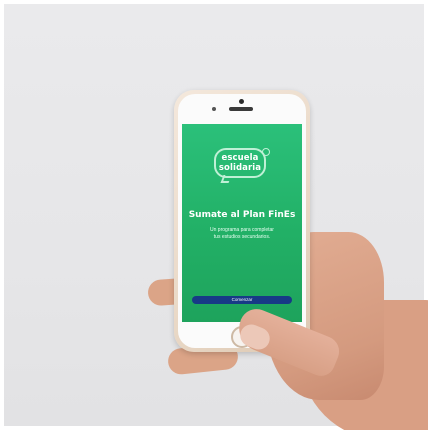 The width and height of the screenshot is (428, 430). I want to click on earpiece-speaker, so click(241, 109).